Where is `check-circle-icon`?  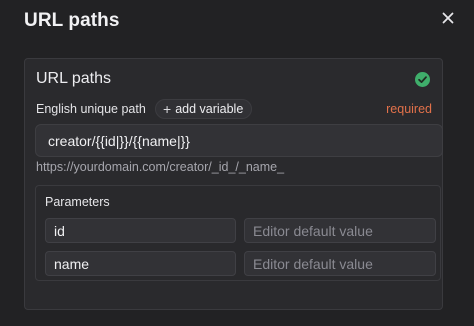
check-circle-icon is located at coordinates (422, 79).